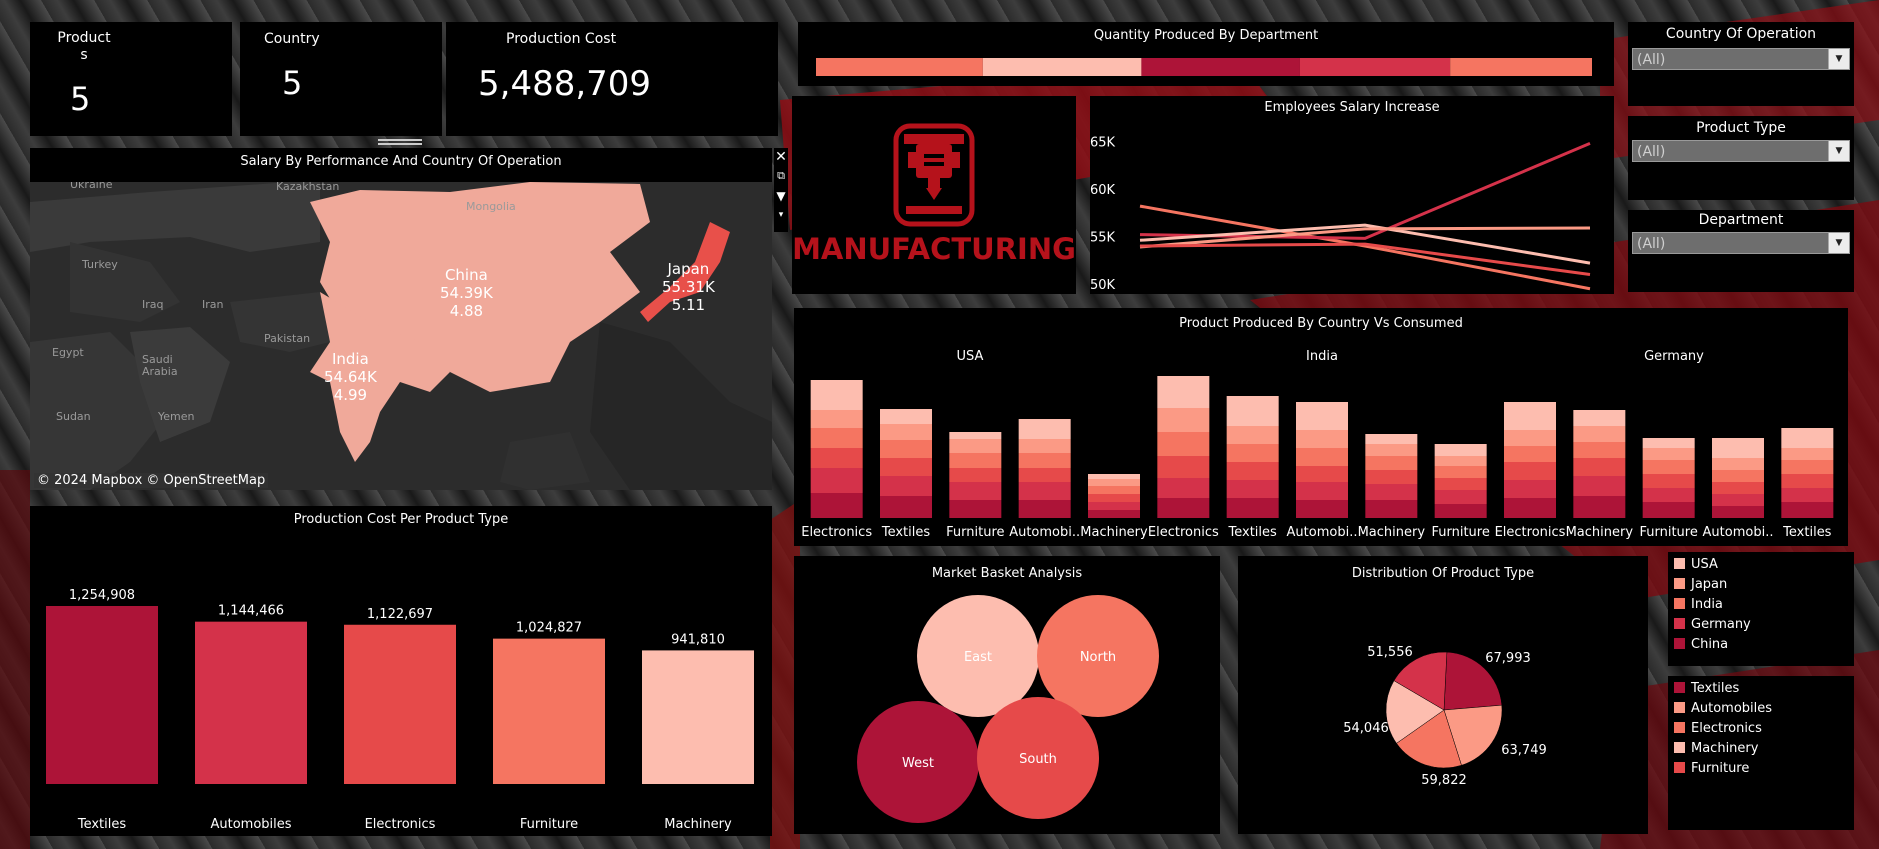 This screenshot has width=1879, height=849. Describe the element at coordinates (1723, 709) in the screenshot. I see `product-legend-item: Automobiles` at that location.